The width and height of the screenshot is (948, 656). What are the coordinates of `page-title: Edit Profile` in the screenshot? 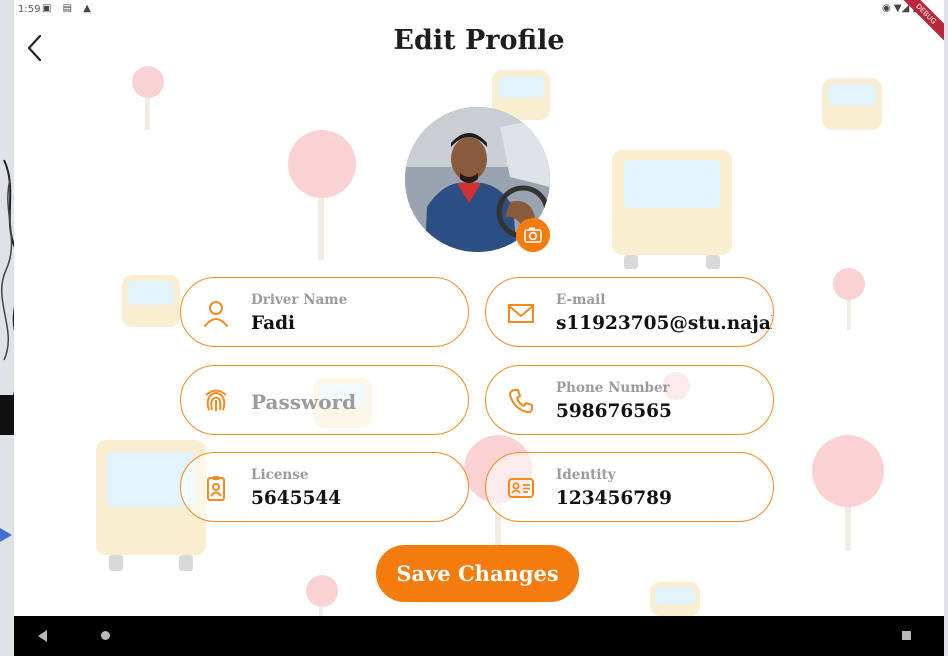 It's located at (479, 40).